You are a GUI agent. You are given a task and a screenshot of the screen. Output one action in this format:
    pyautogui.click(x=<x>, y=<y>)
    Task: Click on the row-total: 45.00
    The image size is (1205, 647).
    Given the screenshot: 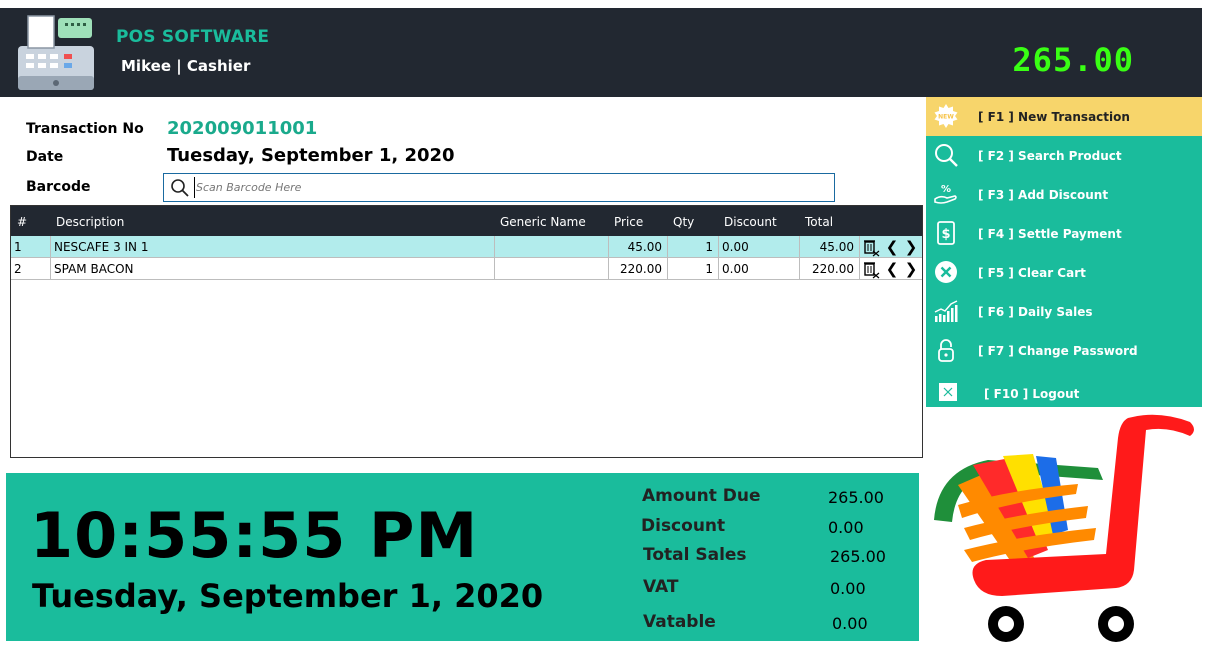 What is the action you would take?
    pyautogui.click(x=830, y=247)
    